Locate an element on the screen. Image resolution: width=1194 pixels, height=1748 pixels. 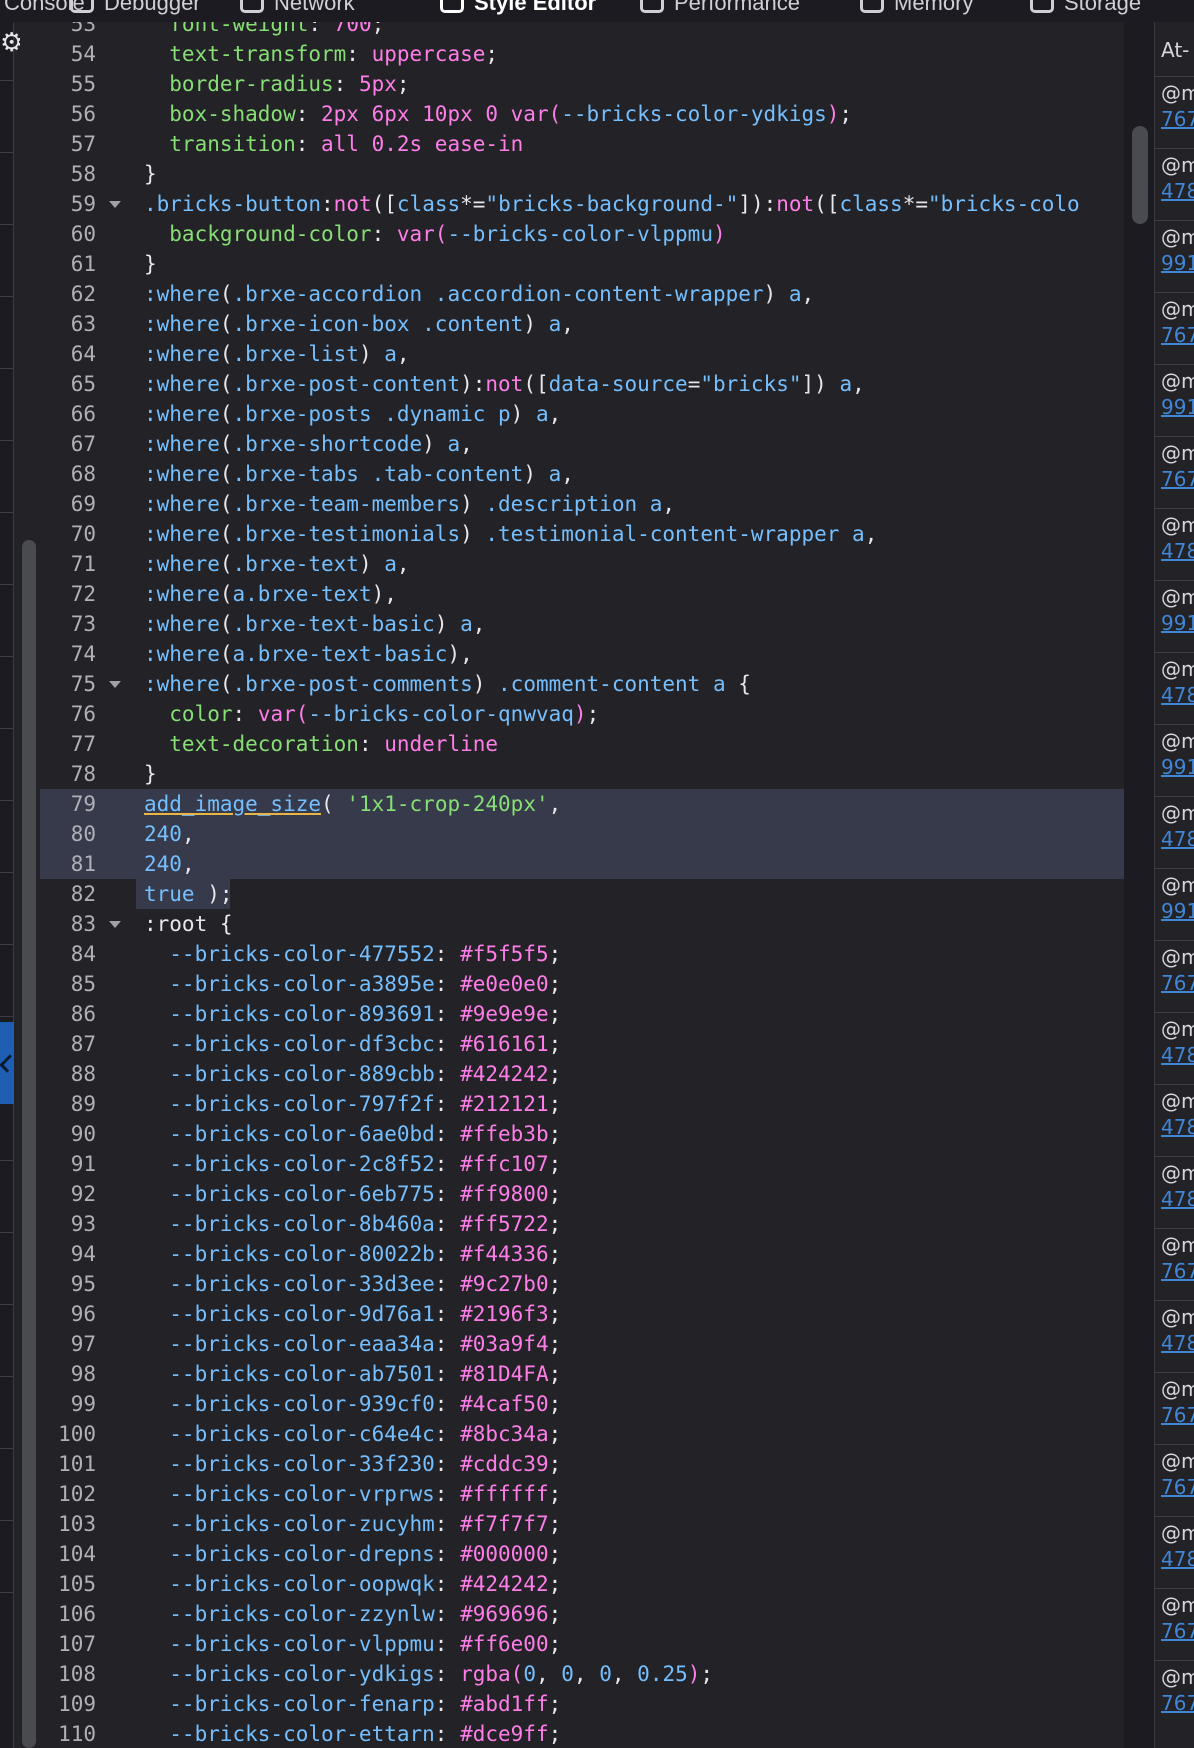
code-line: 101 --bricks-color-33f230: #cddc39; is located at coordinates (582, 1464).